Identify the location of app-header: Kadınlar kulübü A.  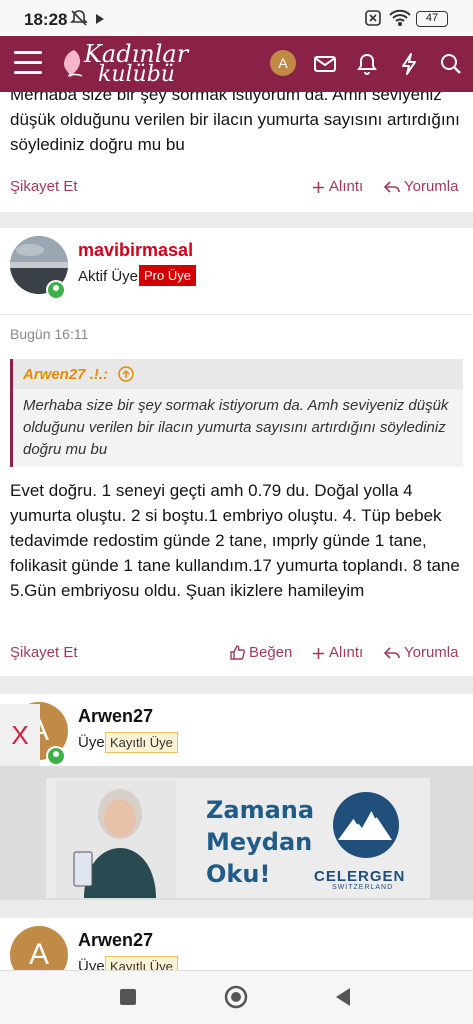
(236, 64).